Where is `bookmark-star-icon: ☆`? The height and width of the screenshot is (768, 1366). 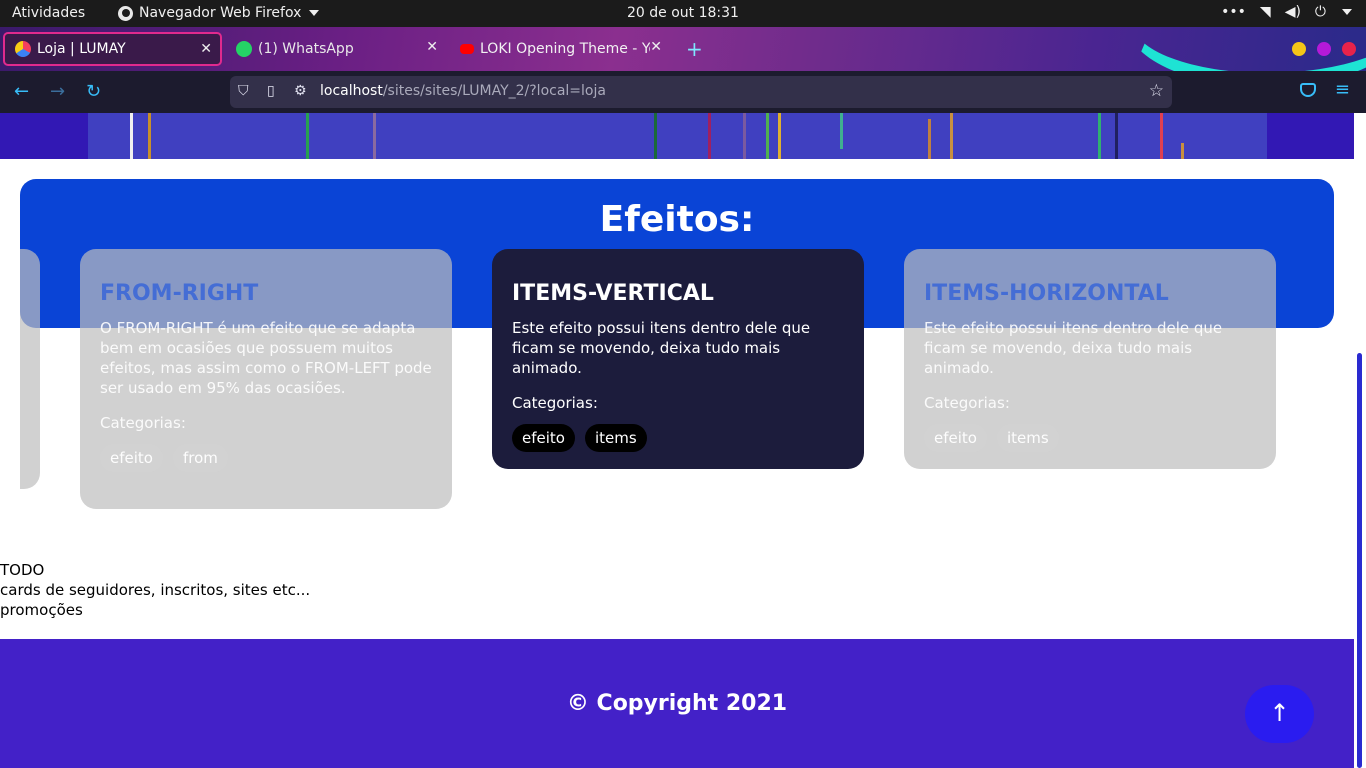
bookmark-star-icon: ☆ is located at coordinates (1156, 91).